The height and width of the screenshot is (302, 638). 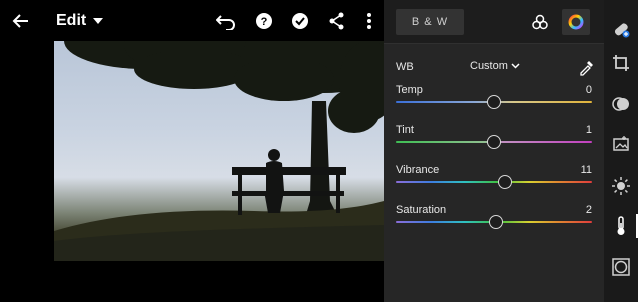 I want to click on edit-mode-label: Edit, so click(x=71, y=20).